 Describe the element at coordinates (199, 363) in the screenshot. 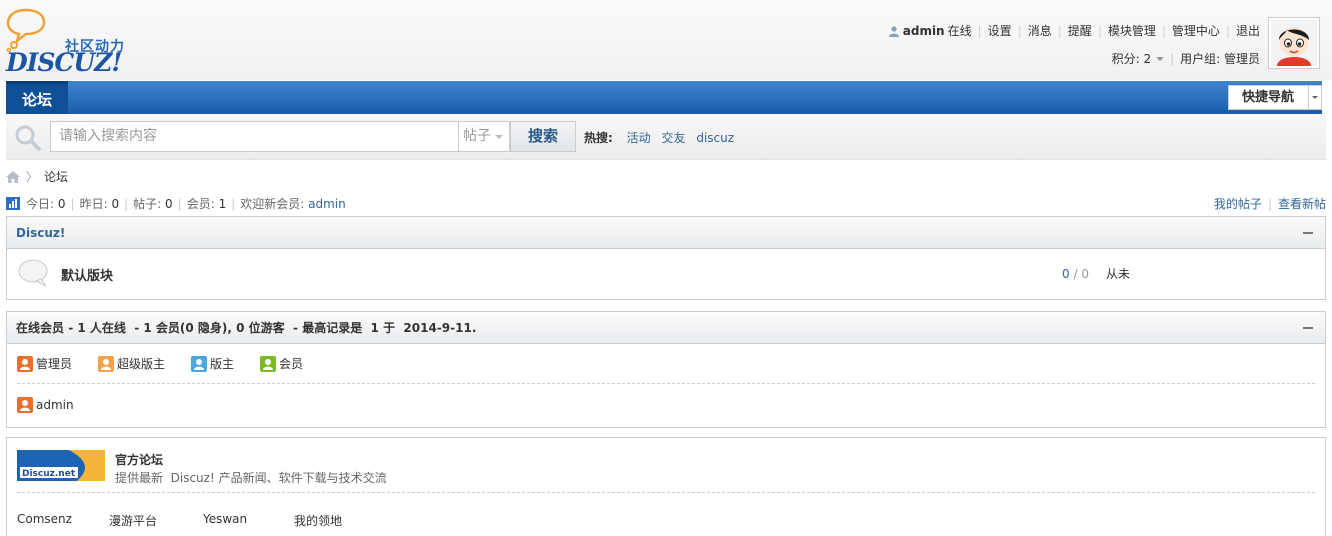

I see `moderator-user-icon` at that location.